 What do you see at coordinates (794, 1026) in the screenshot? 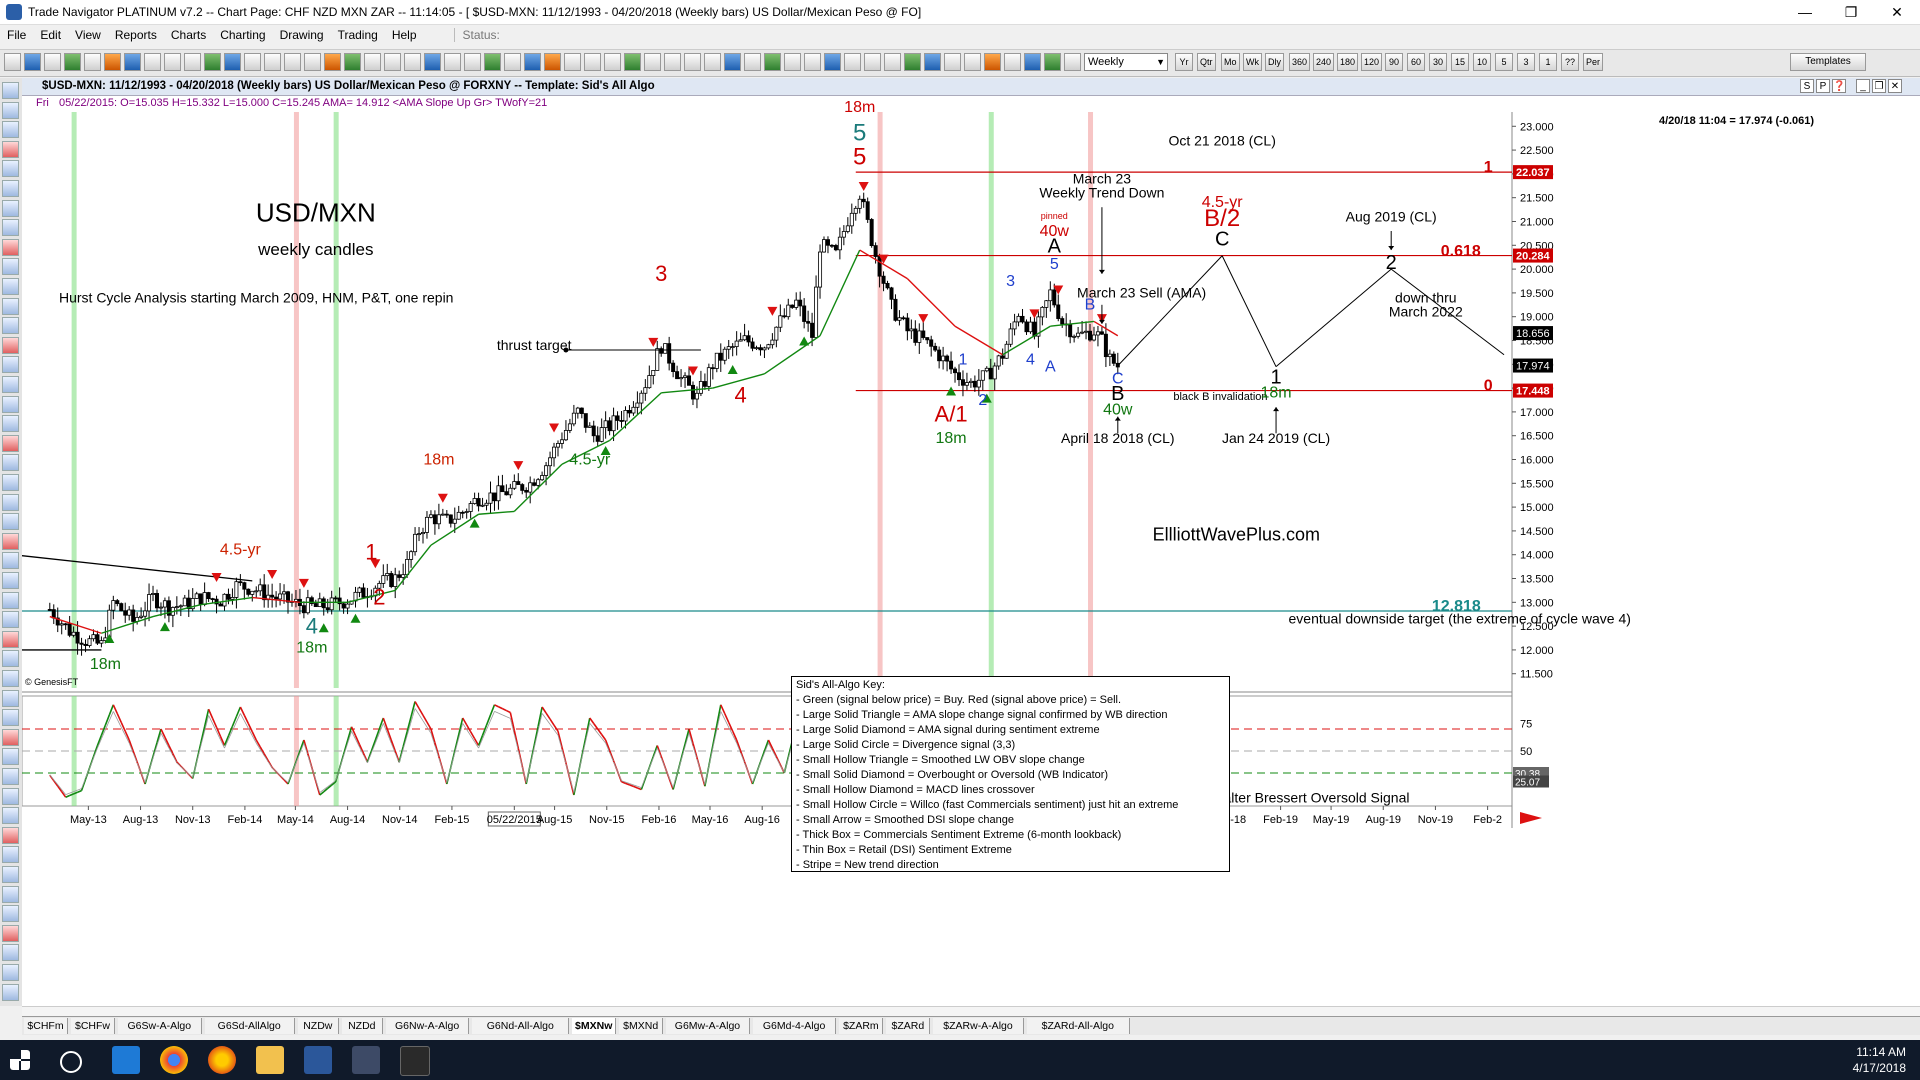
I see `tab-g6md-4-algo: G6Md-4-Algo` at bounding box center [794, 1026].